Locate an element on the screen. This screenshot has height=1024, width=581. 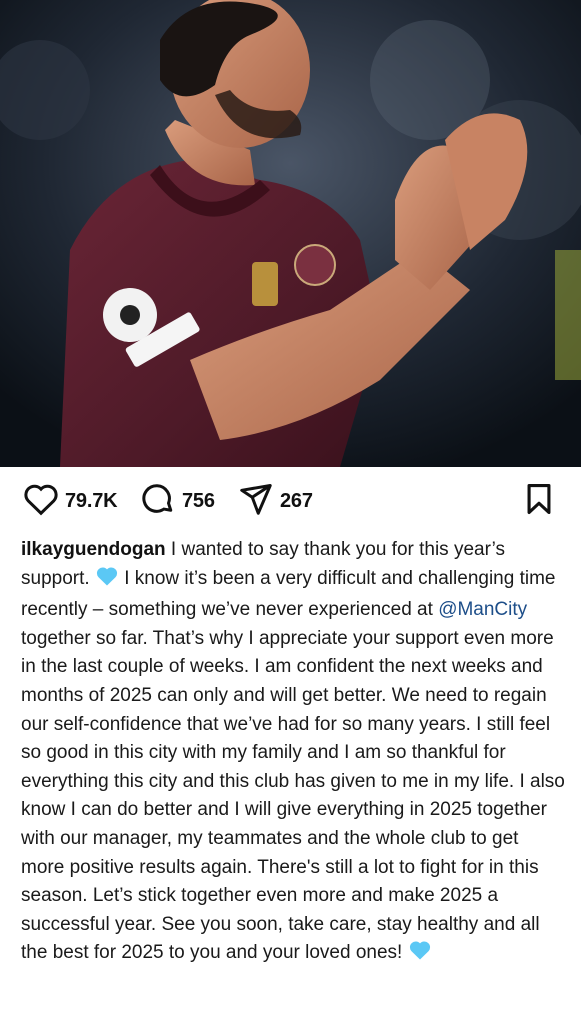
share-count: 267 is located at coordinates (296, 501).